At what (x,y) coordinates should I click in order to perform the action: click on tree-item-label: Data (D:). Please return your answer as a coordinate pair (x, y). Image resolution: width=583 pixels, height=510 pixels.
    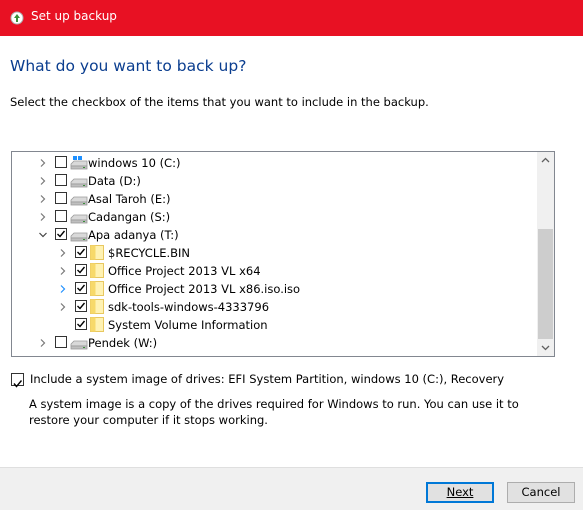
    Looking at the image, I should click on (114, 181).